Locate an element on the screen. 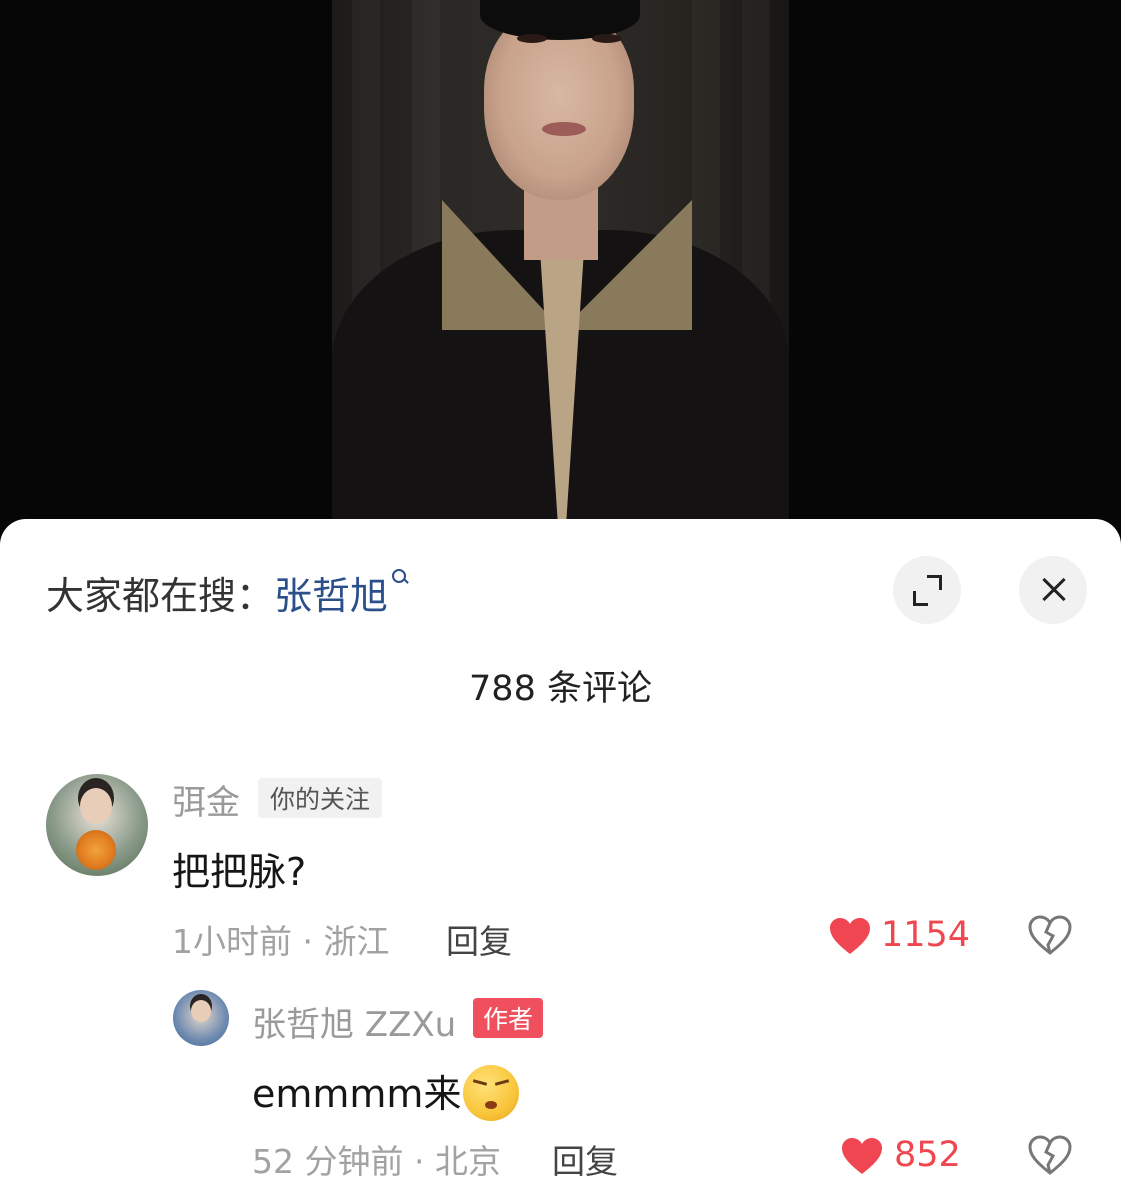 Image resolution: width=1121 pixels, height=1200 pixels. expand-icon is located at coordinates (934, 582).